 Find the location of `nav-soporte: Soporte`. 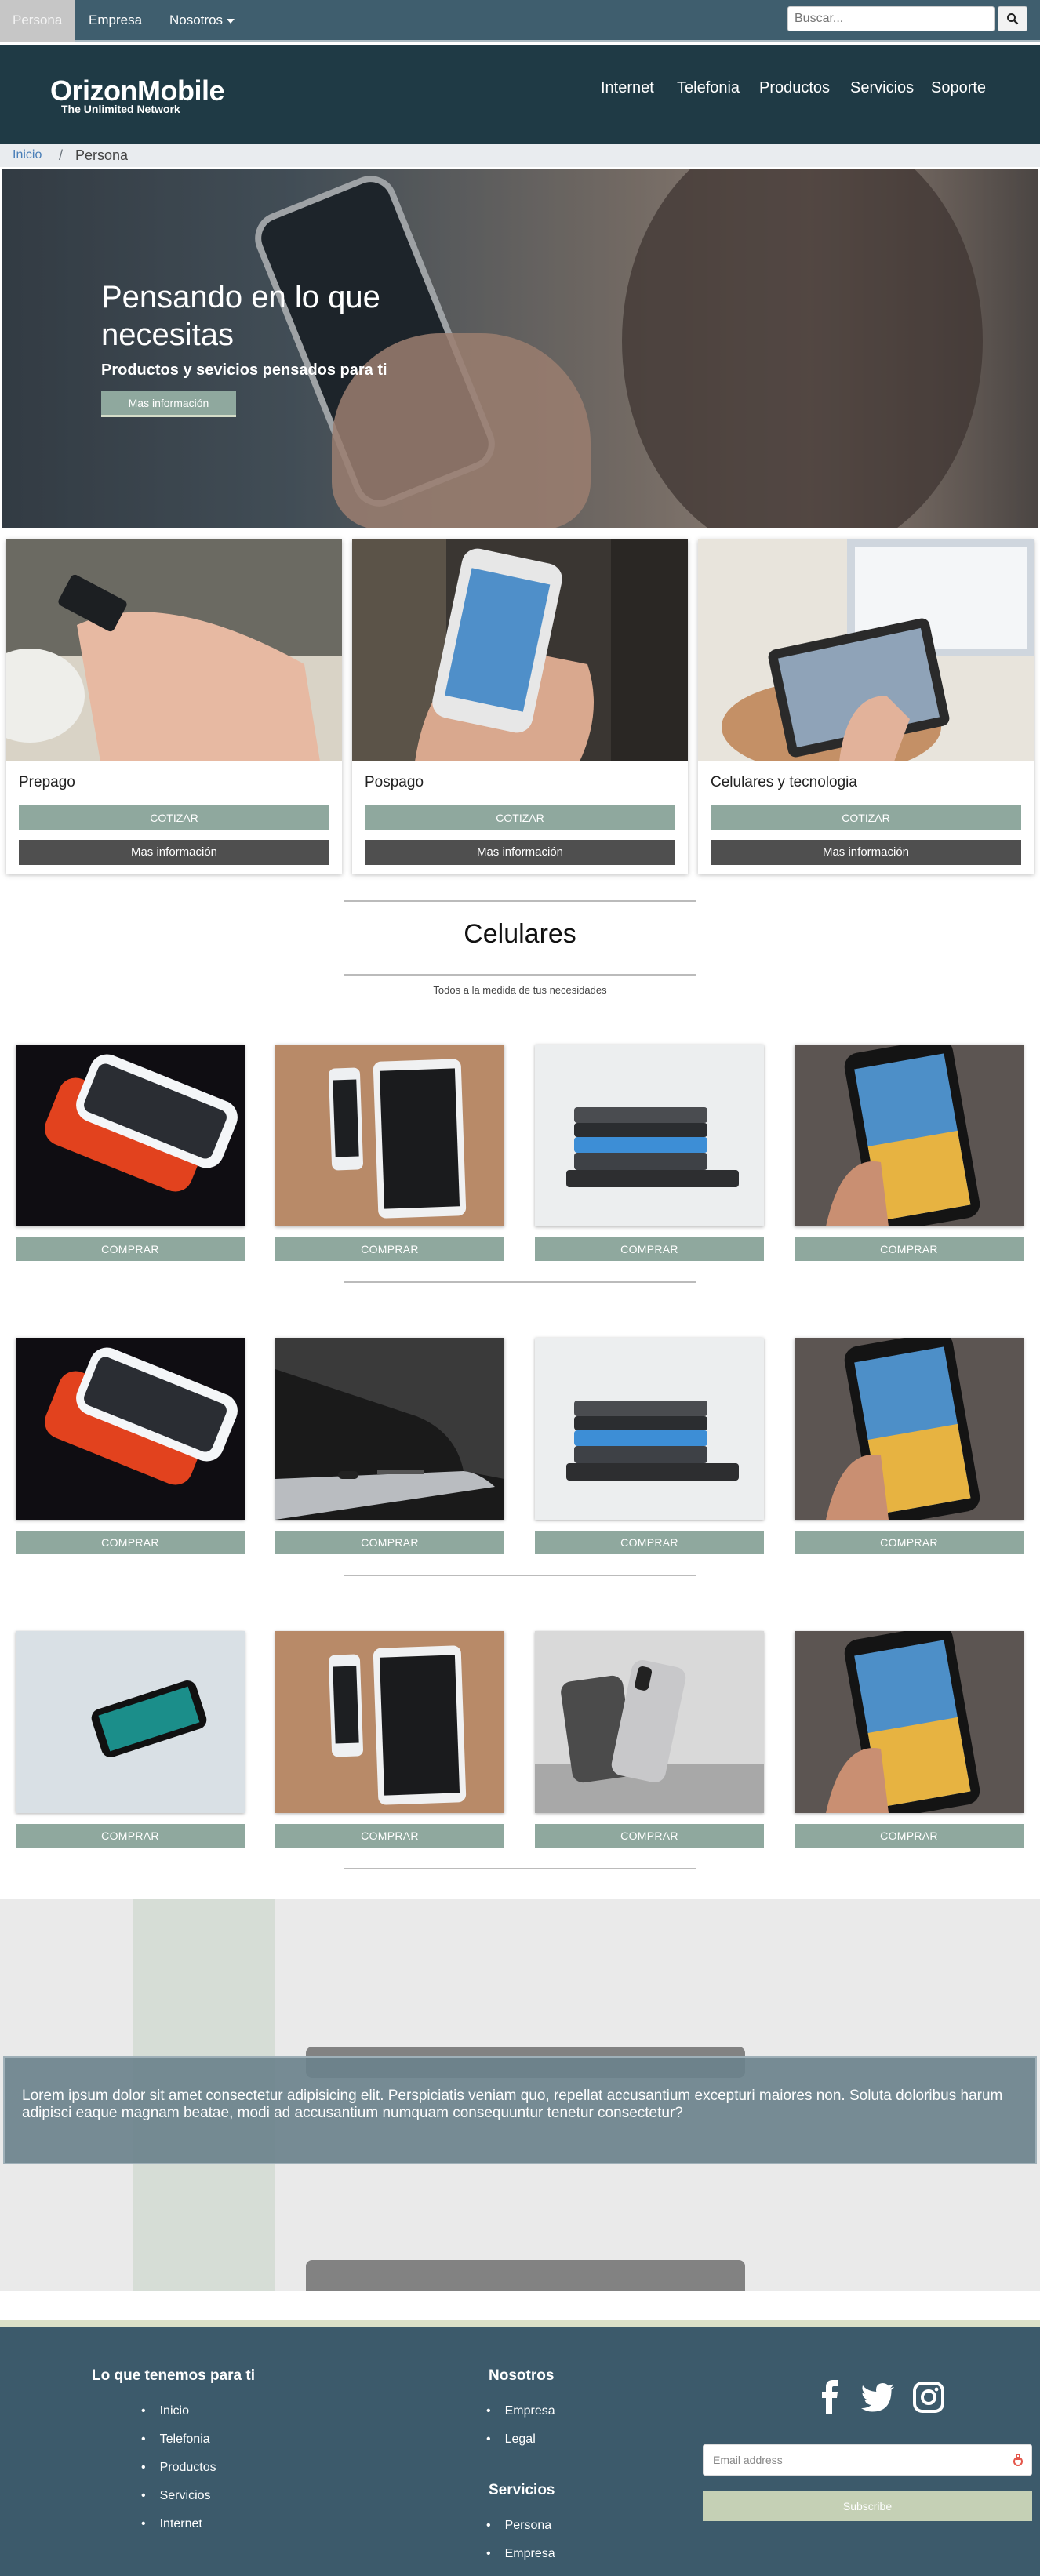

nav-soporte: Soporte is located at coordinates (958, 88).